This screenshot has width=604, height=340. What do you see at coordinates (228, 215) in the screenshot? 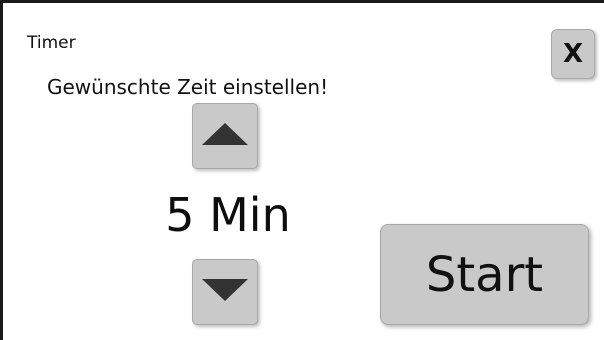
I see `time-value: 5 Min` at bounding box center [228, 215].